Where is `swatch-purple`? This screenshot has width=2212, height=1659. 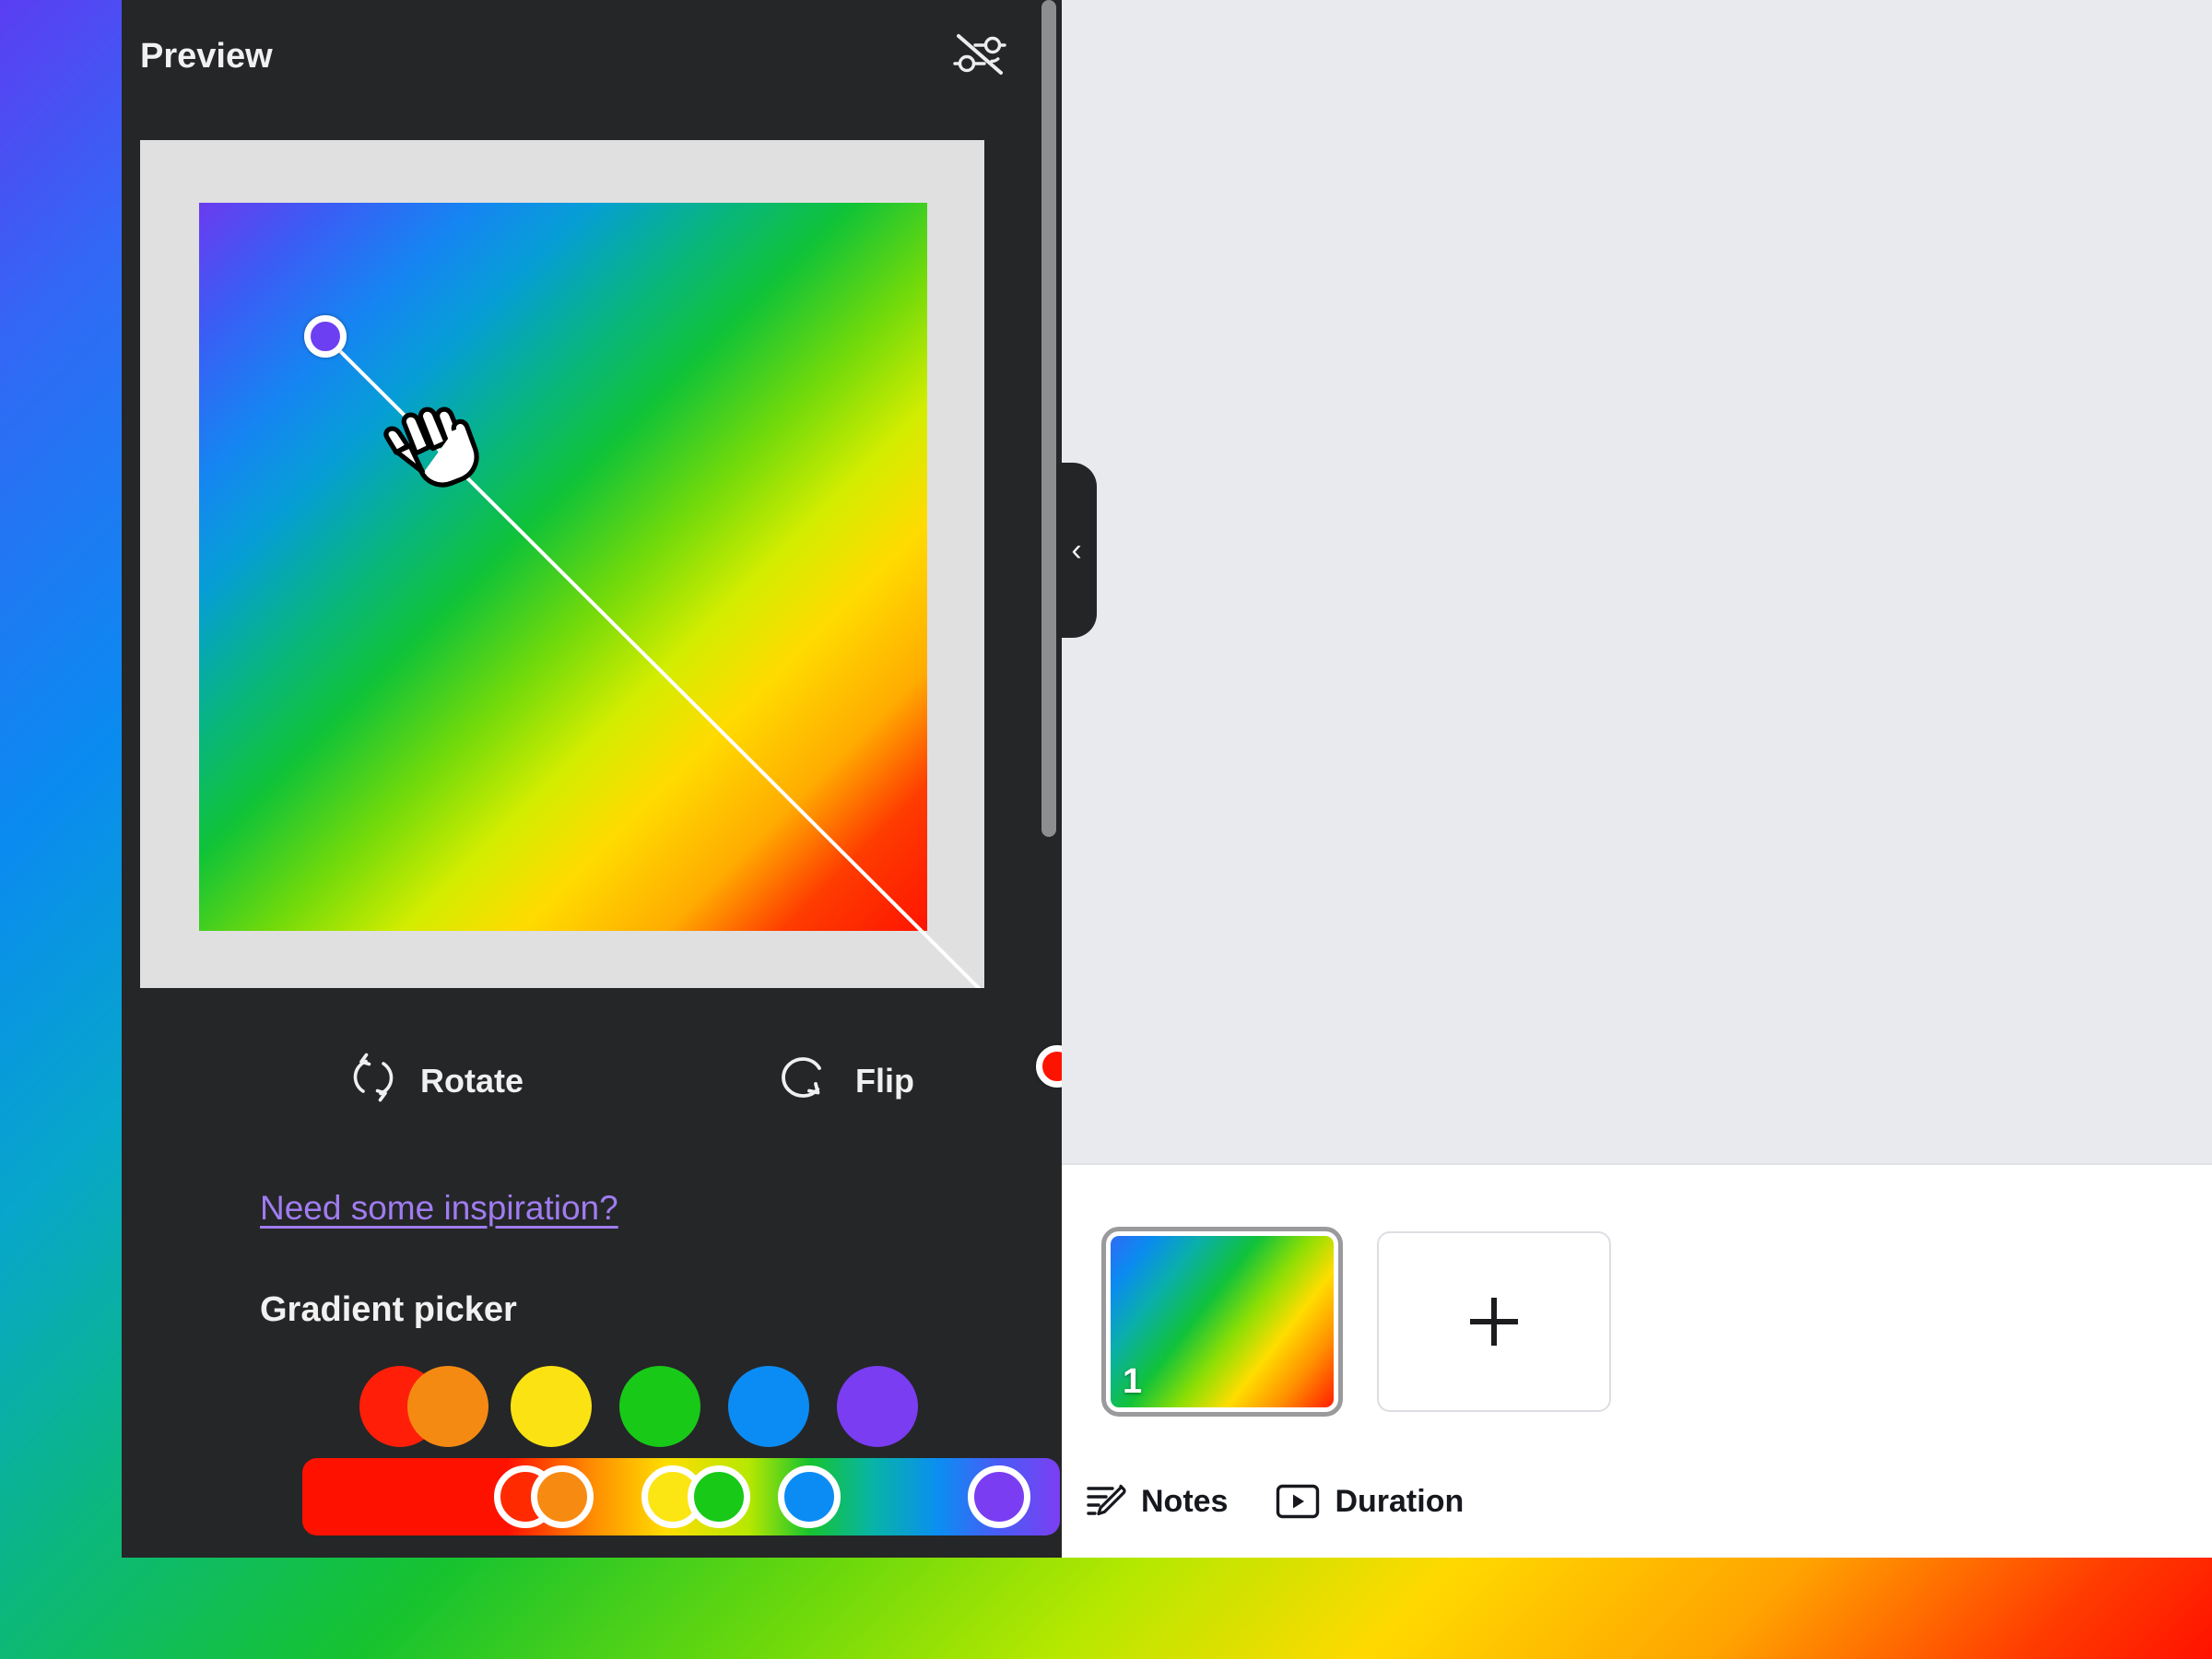 swatch-purple is located at coordinates (877, 1406).